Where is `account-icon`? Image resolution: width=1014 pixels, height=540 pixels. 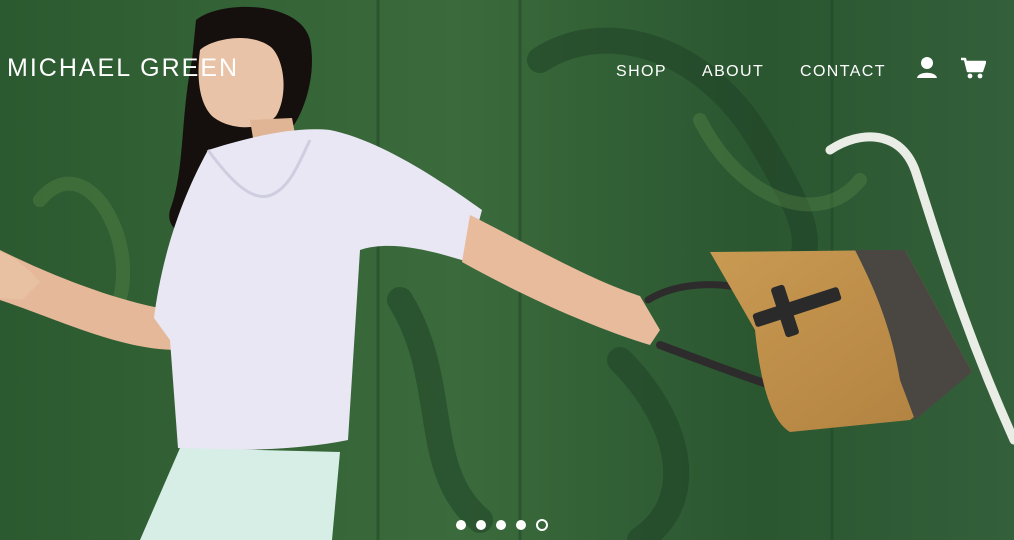 account-icon is located at coordinates (927, 68).